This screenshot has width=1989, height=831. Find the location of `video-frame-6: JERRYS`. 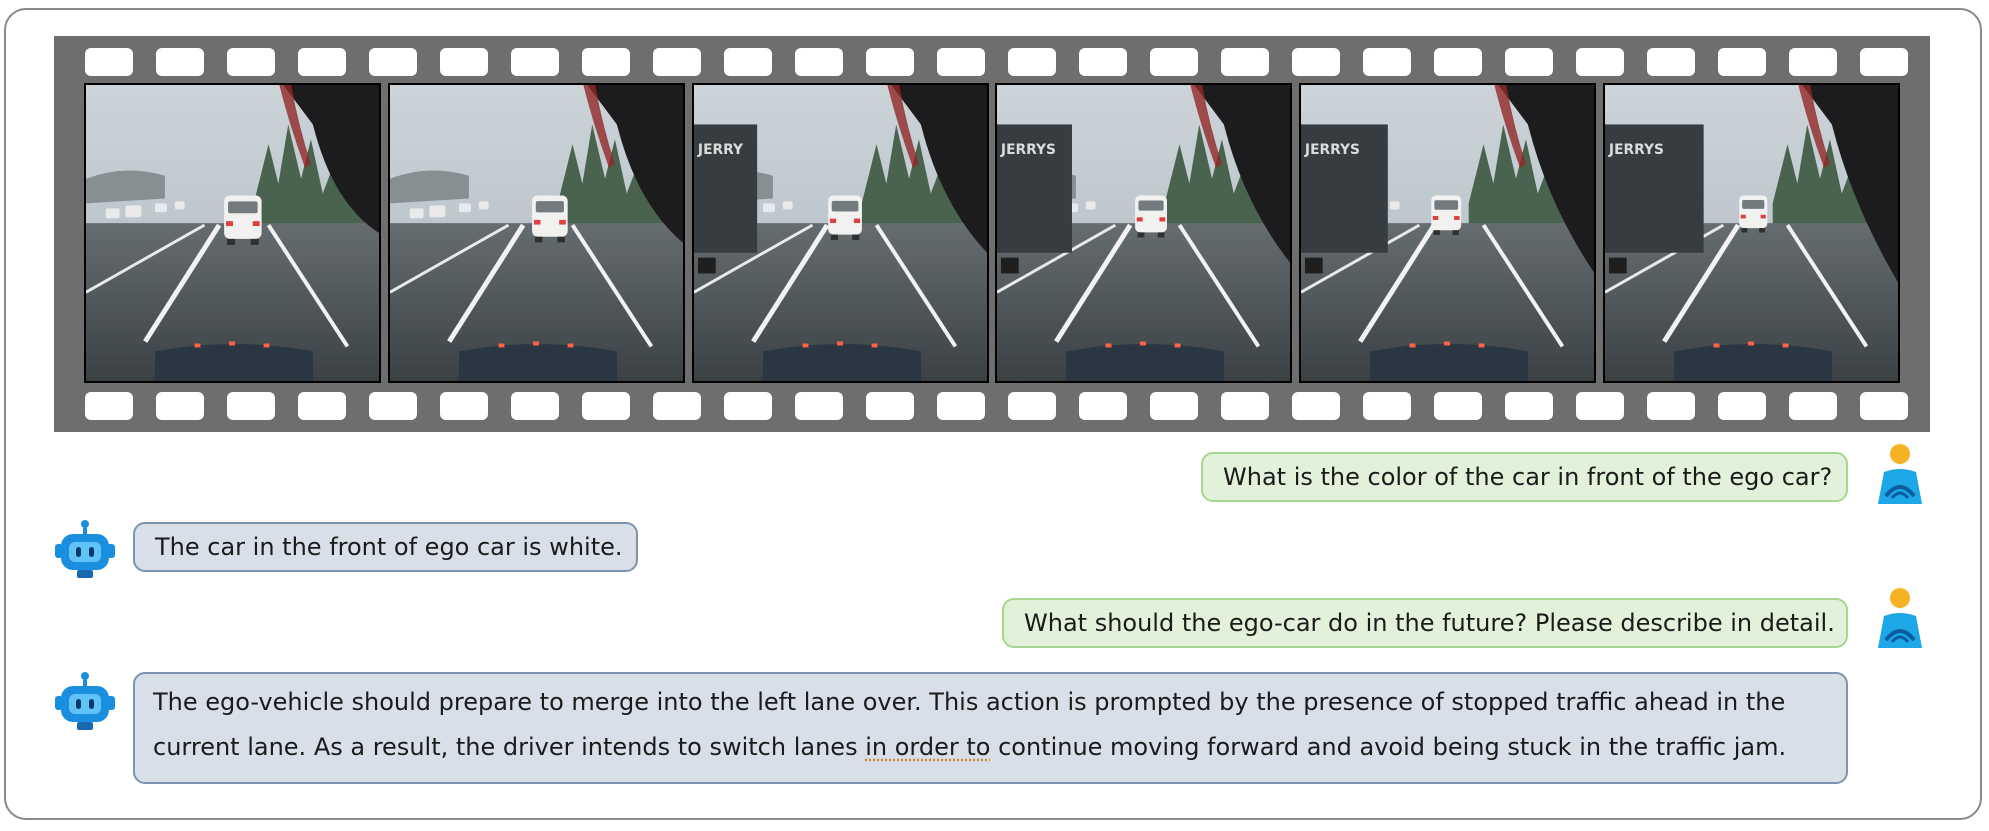

video-frame-6: JERRYS is located at coordinates (1751, 233).